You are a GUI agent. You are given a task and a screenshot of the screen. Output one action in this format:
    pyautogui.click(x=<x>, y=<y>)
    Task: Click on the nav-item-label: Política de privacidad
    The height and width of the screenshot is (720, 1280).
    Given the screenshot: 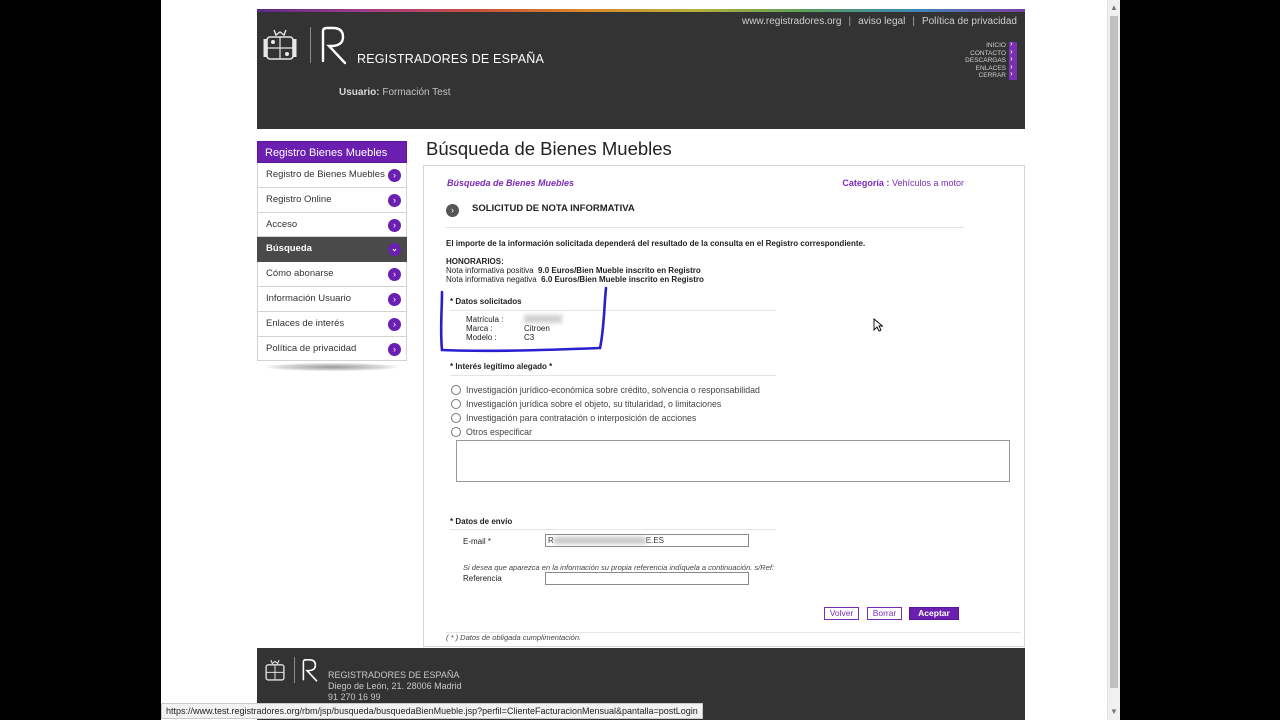 What is the action you would take?
    pyautogui.click(x=311, y=348)
    